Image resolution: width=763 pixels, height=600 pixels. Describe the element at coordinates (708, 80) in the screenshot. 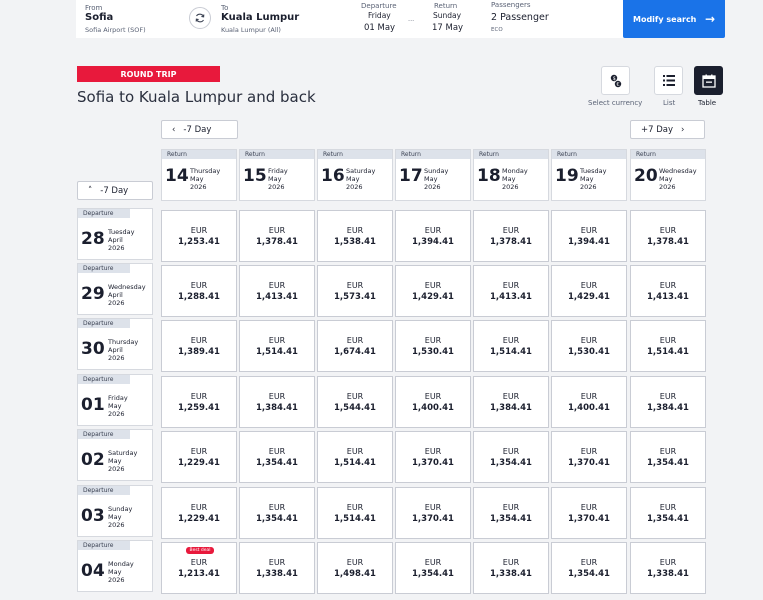

I see `table-view-button` at that location.